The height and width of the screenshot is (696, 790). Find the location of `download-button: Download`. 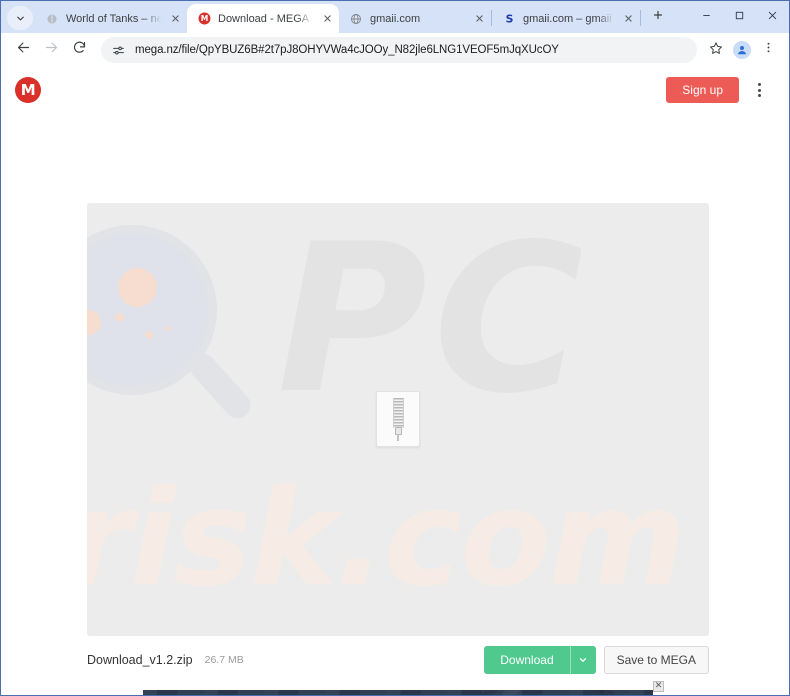

download-button: Download is located at coordinates (527, 660).